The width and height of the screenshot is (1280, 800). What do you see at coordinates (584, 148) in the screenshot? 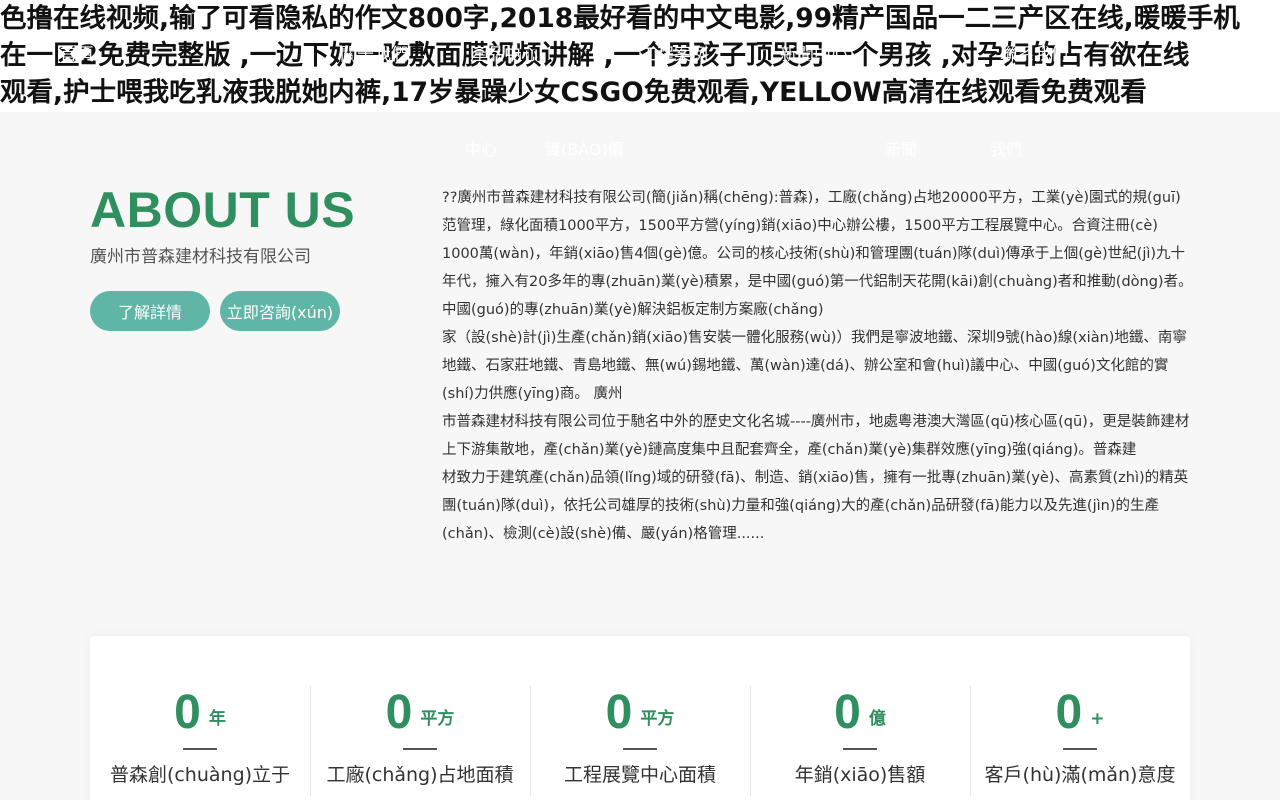
I see `subnav-item-quote: 資(BÀO)價` at bounding box center [584, 148].